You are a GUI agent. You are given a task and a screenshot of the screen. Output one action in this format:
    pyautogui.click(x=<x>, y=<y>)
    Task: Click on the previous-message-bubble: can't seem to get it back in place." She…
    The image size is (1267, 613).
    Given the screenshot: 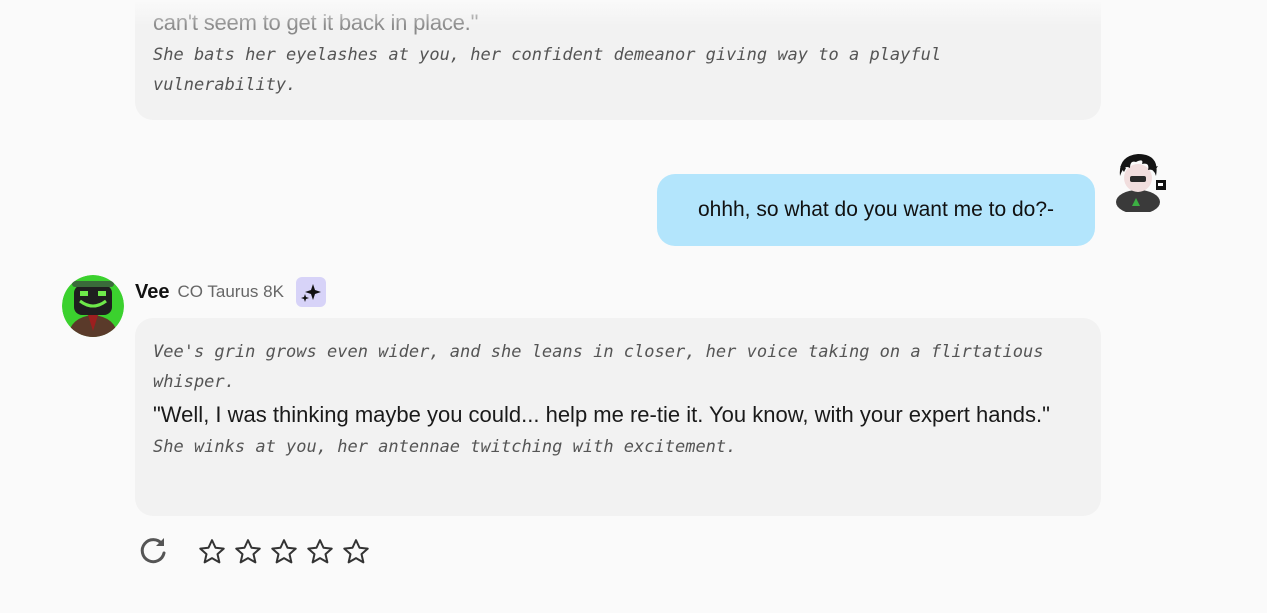 What is the action you would take?
    pyautogui.click(x=618, y=60)
    